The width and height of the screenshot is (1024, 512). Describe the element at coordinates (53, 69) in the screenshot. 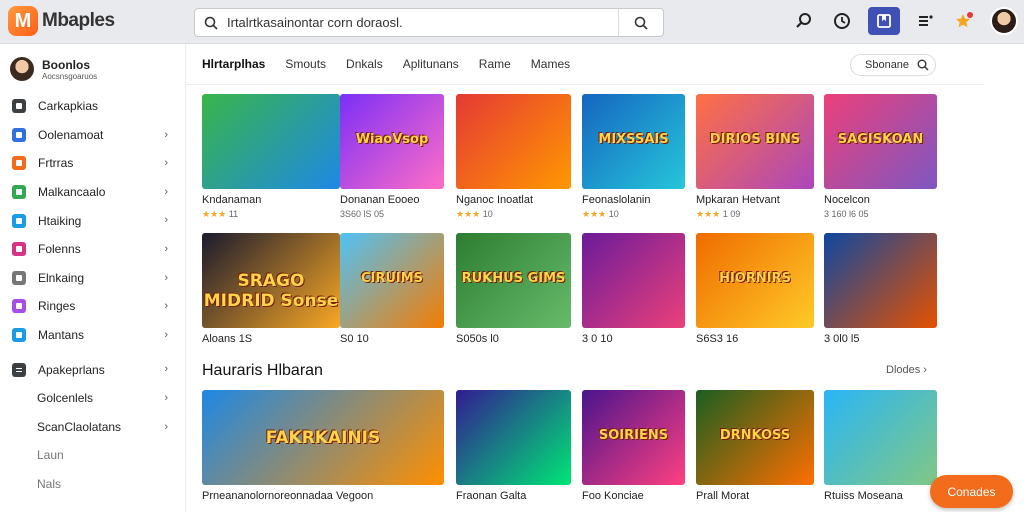

I see `profile: Boonlos Aocsnsgoaruos` at that location.